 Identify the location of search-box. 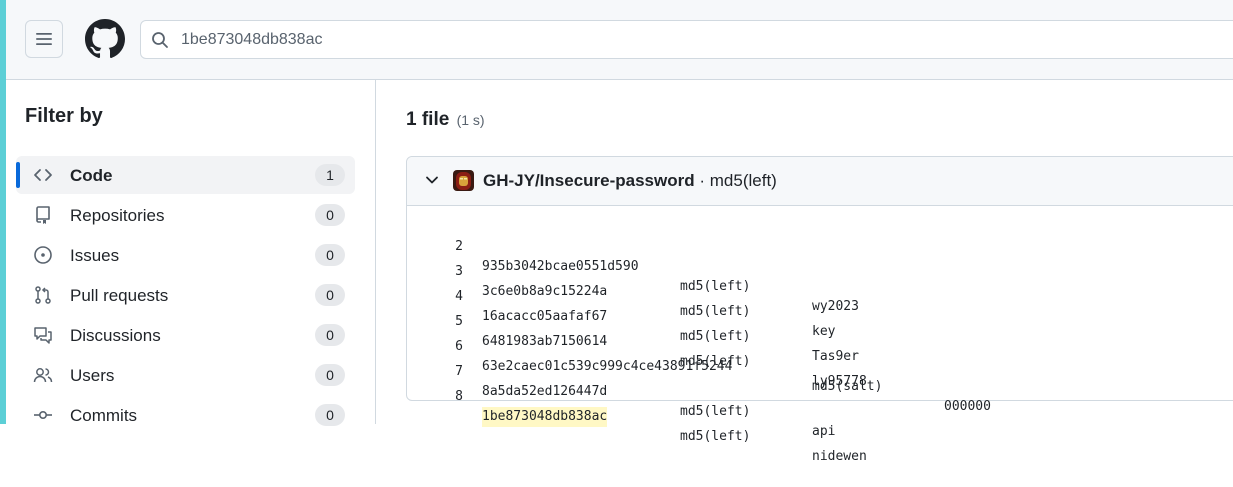
(686, 39).